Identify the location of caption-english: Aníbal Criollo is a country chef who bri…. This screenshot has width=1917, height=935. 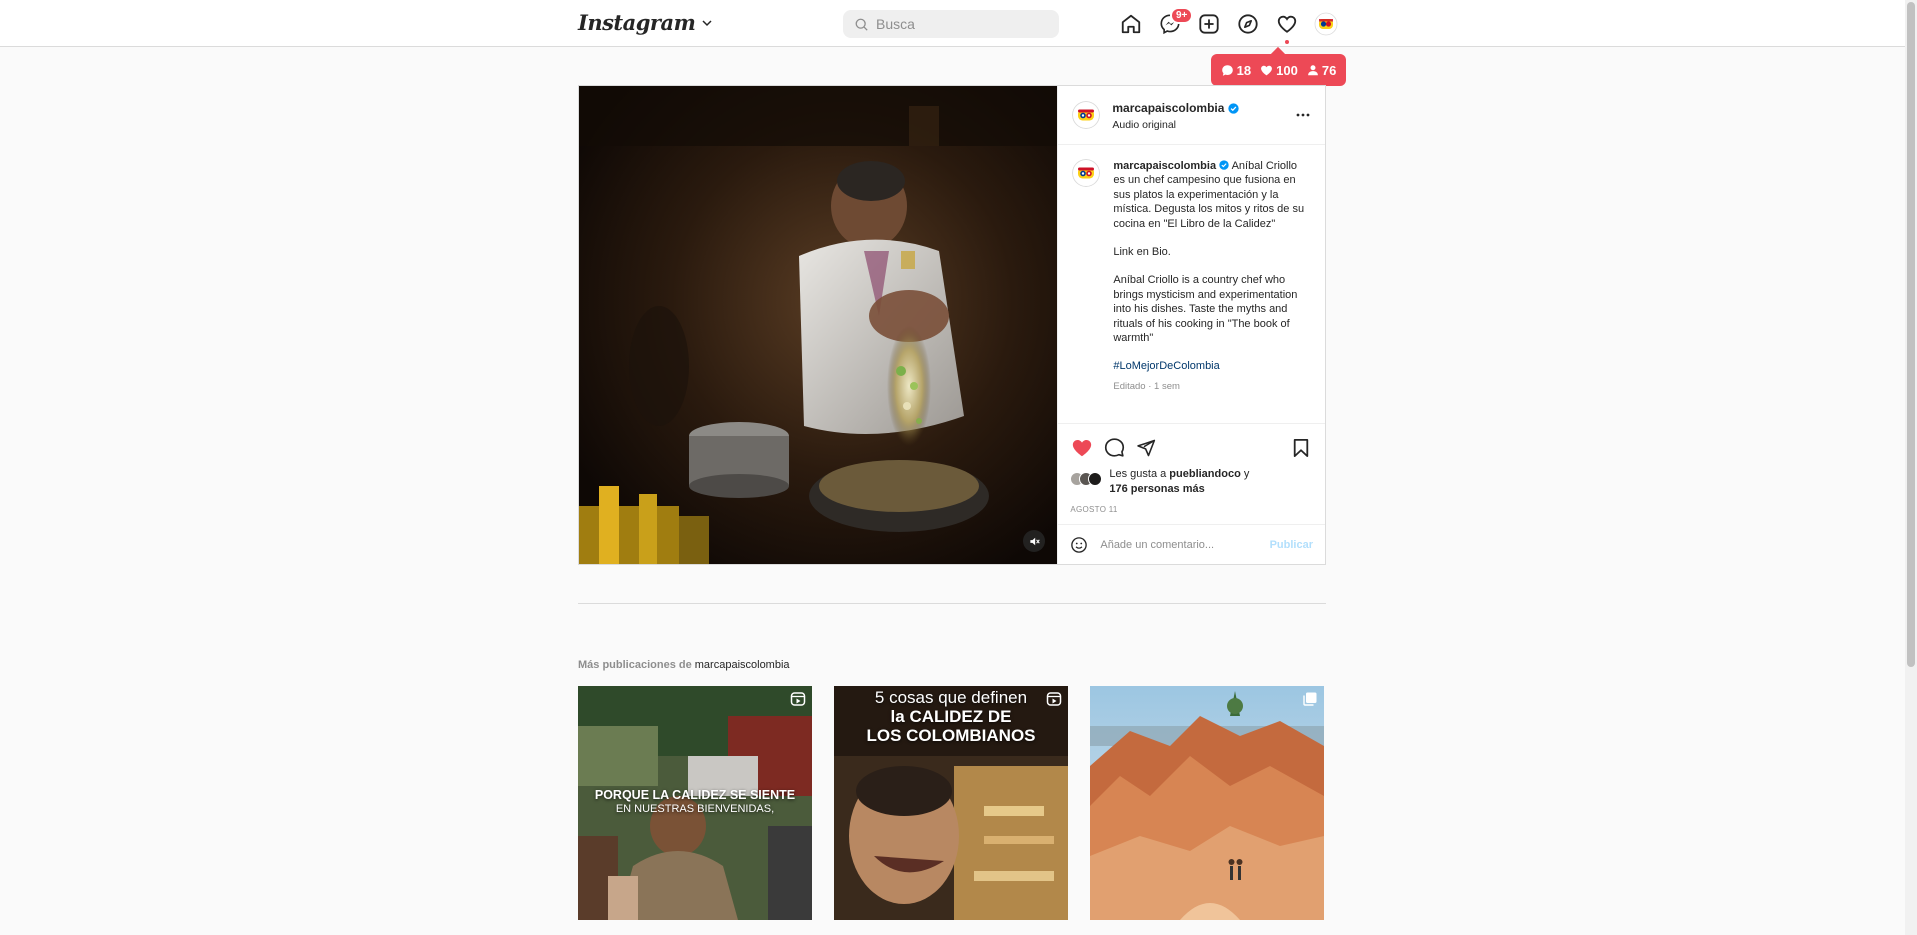
(1207, 309).